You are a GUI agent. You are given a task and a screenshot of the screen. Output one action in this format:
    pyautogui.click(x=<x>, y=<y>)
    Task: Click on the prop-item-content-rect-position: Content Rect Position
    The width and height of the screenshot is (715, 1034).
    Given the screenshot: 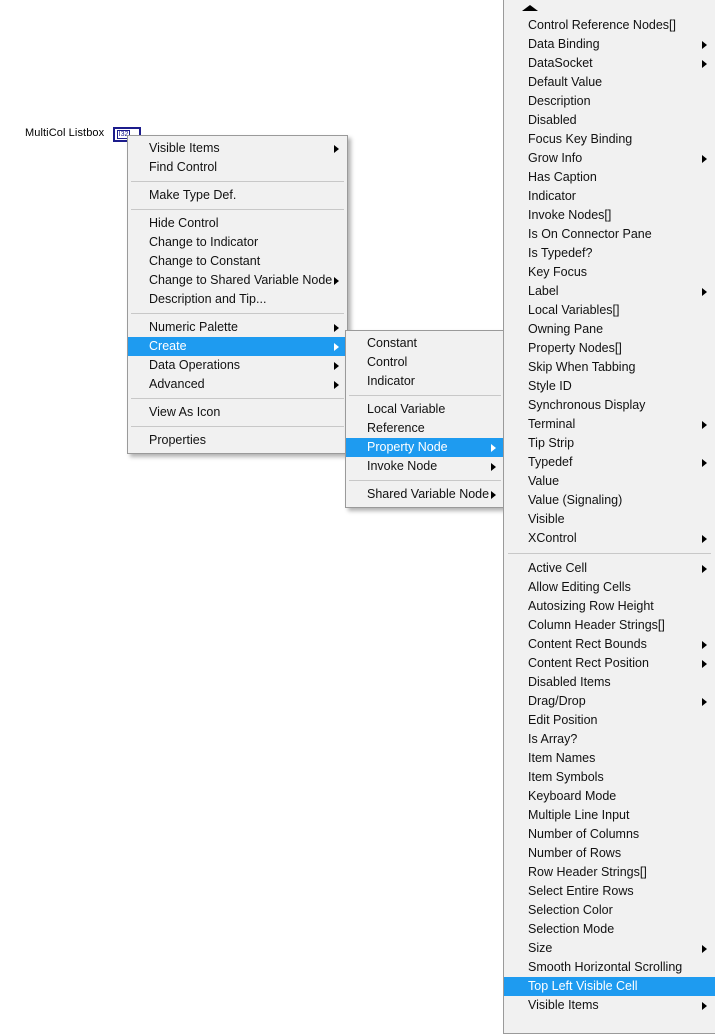 What is the action you would take?
    pyautogui.click(x=609, y=663)
    